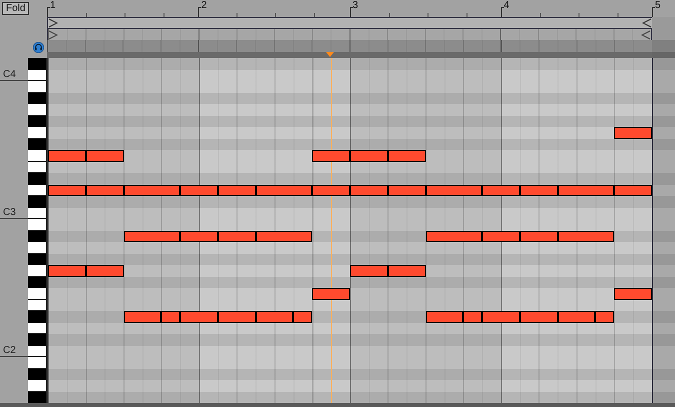 The image size is (675, 407). Describe the element at coordinates (16, 8) in the screenshot. I see `fold-button: Fold` at that location.